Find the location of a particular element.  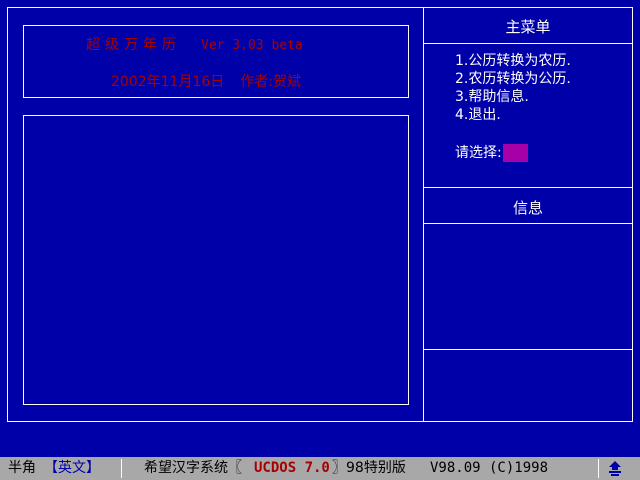

info-panel-header: 信息 is located at coordinates (527, 208).